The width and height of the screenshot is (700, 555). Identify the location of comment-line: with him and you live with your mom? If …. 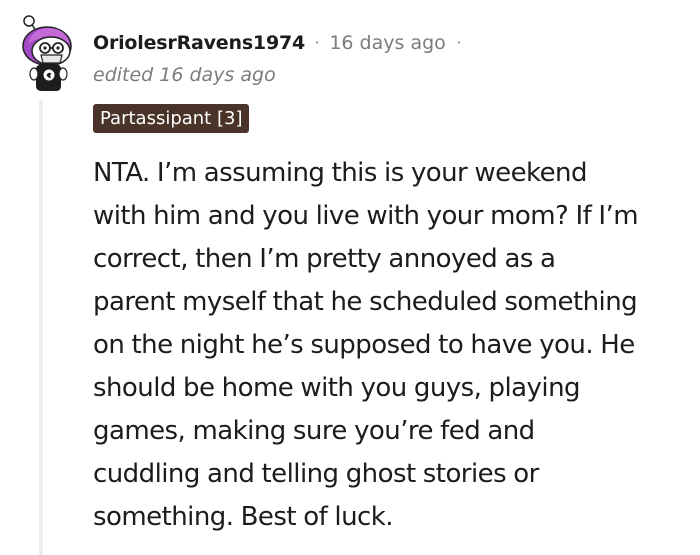
(366, 216).